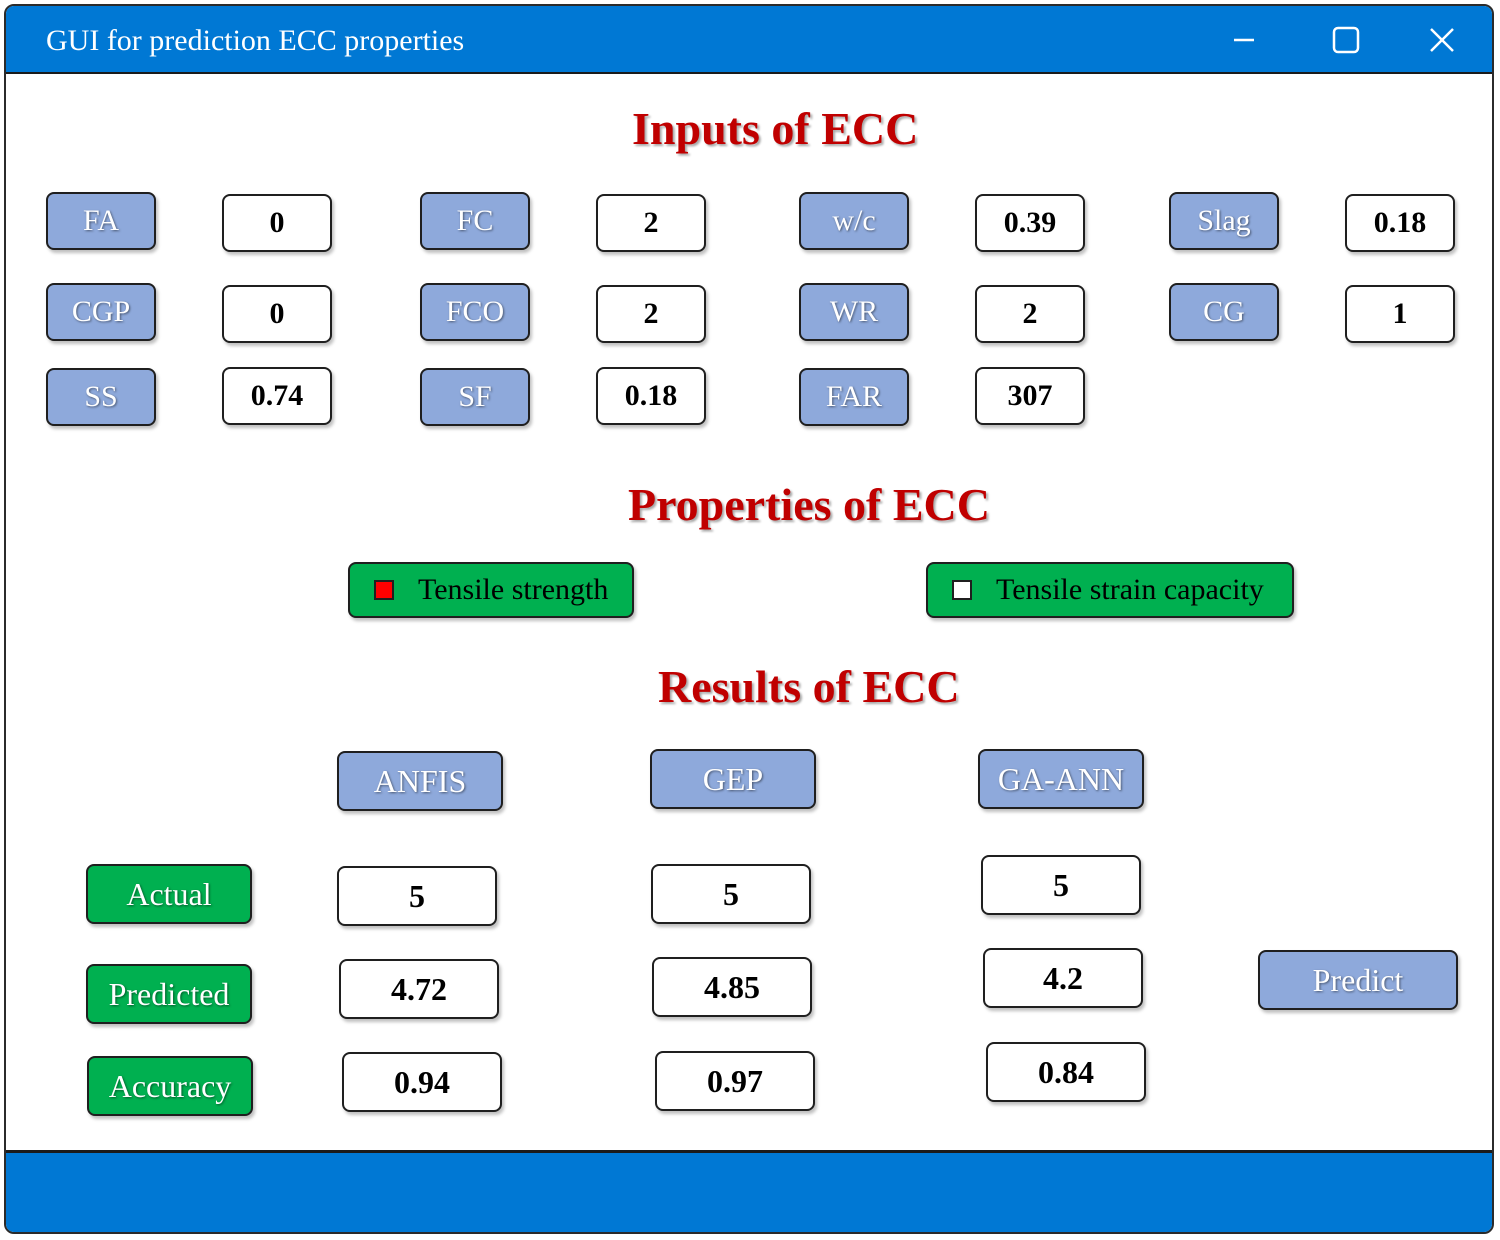 This screenshot has width=1500, height=1240. Describe the element at coordinates (475, 312) in the screenshot. I see `input-label-fco: FCO` at that location.